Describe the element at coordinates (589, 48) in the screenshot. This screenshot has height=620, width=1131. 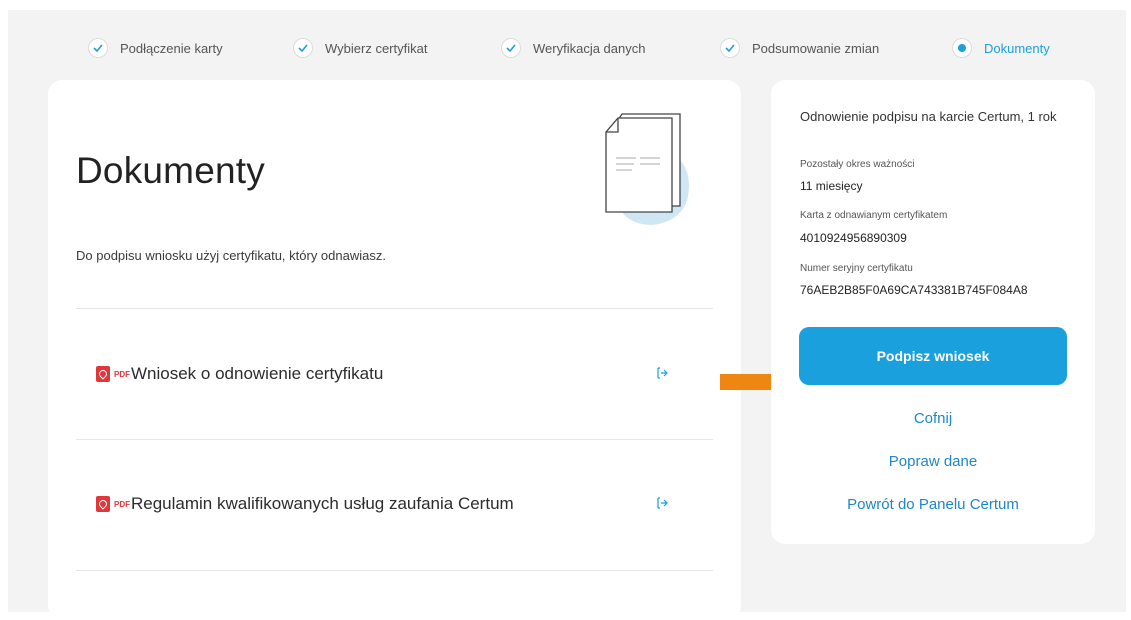
I see `step-label: Weryfikacja danych` at that location.